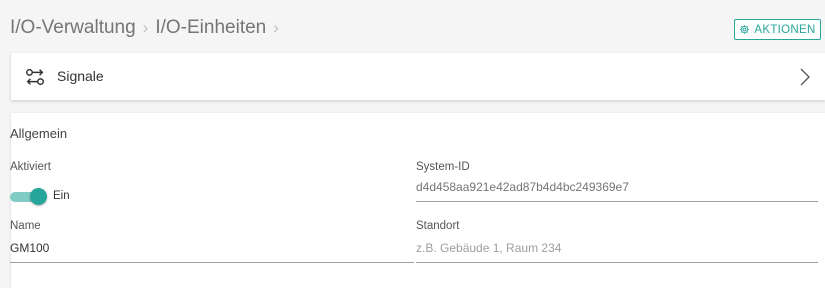 This screenshot has width=825, height=288. I want to click on section-title-general: Allgemein, so click(39, 133).